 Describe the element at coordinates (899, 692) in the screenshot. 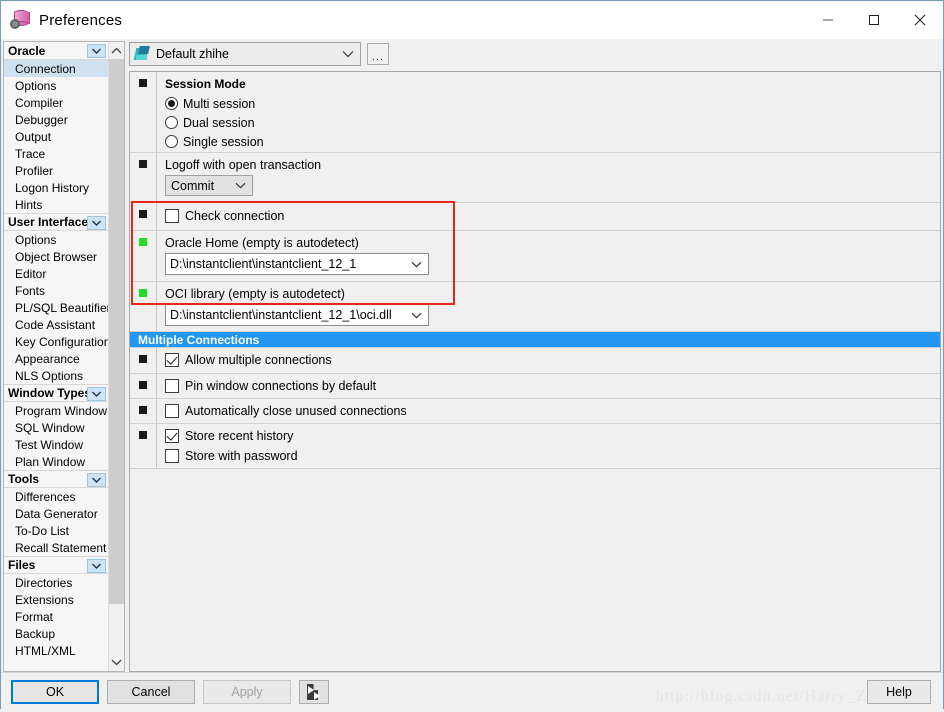

I see `help-button: Help` at that location.